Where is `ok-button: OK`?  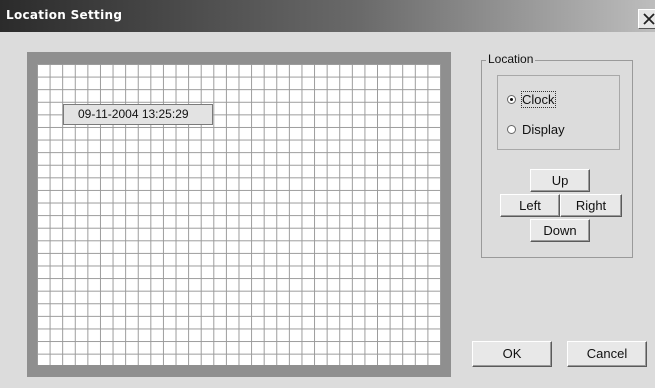
ok-button: OK is located at coordinates (512, 354).